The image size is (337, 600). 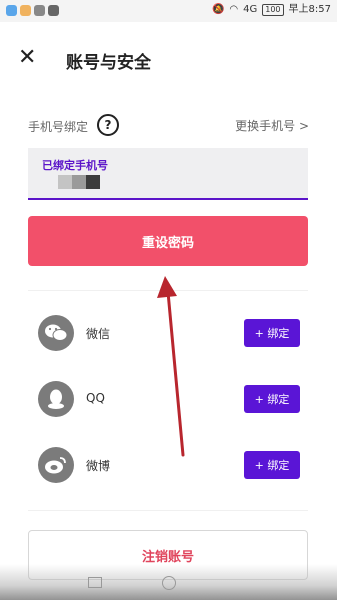 I want to click on binding-name: 微信, so click(x=98, y=334).